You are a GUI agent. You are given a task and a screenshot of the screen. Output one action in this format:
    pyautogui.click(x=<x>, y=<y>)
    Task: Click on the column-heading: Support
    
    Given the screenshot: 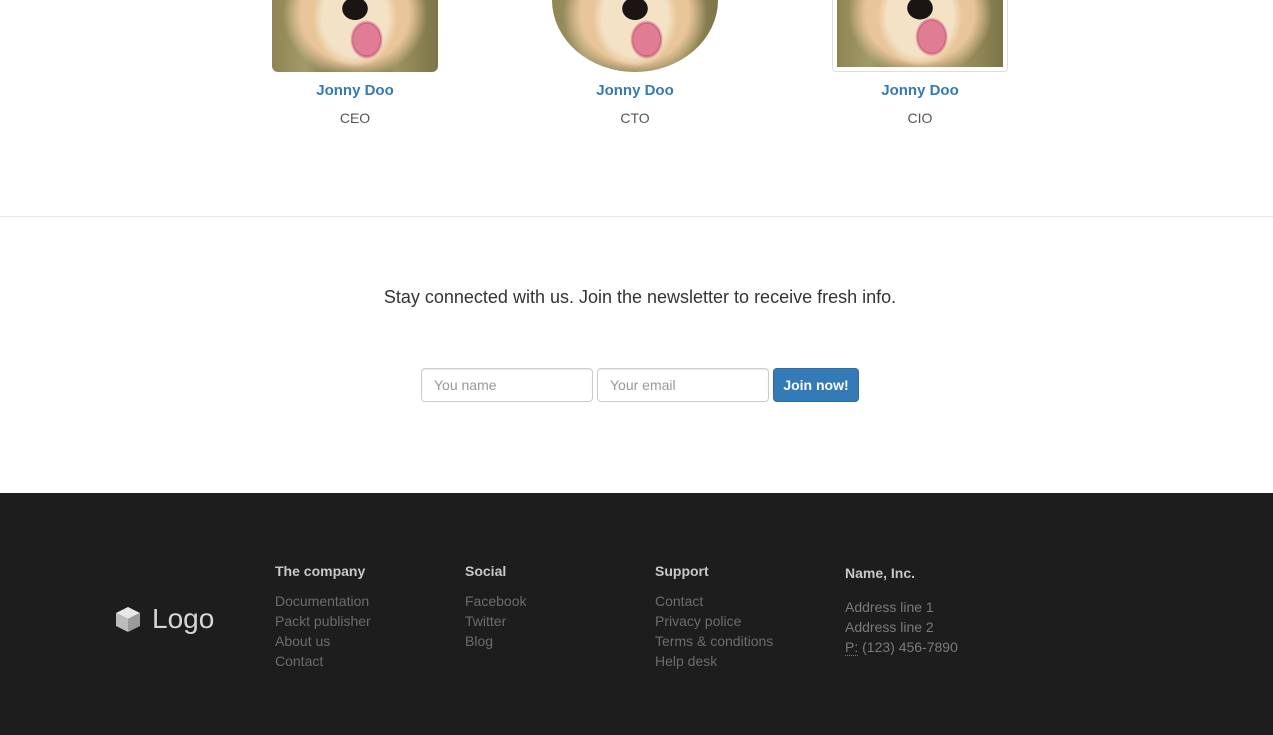 What is the action you would take?
    pyautogui.click(x=682, y=571)
    